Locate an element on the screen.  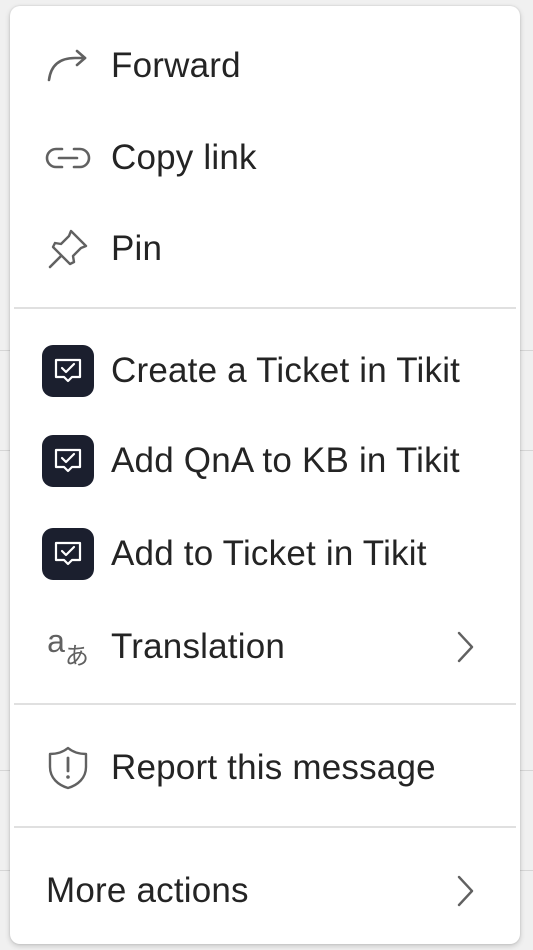
menu-item-add-qna-kb-tikit: Add QnA to KB in Tikit is located at coordinates (265, 461).